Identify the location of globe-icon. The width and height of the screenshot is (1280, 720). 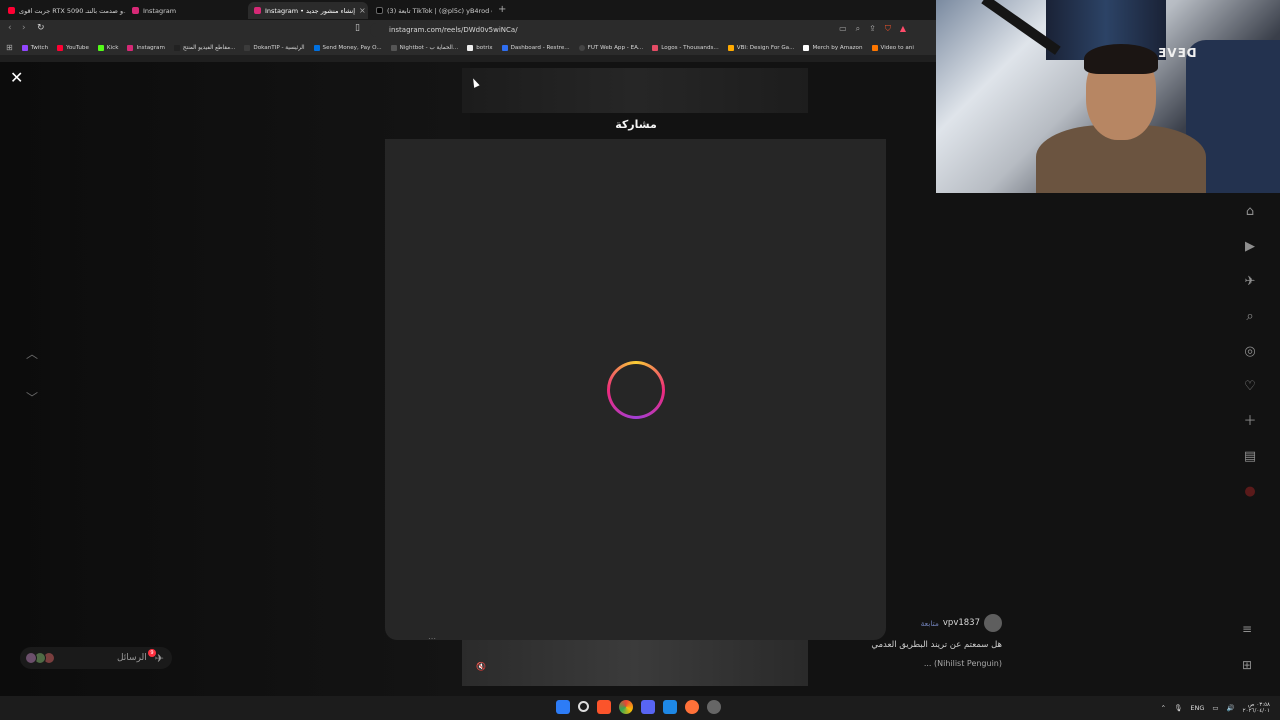
(581, 47).